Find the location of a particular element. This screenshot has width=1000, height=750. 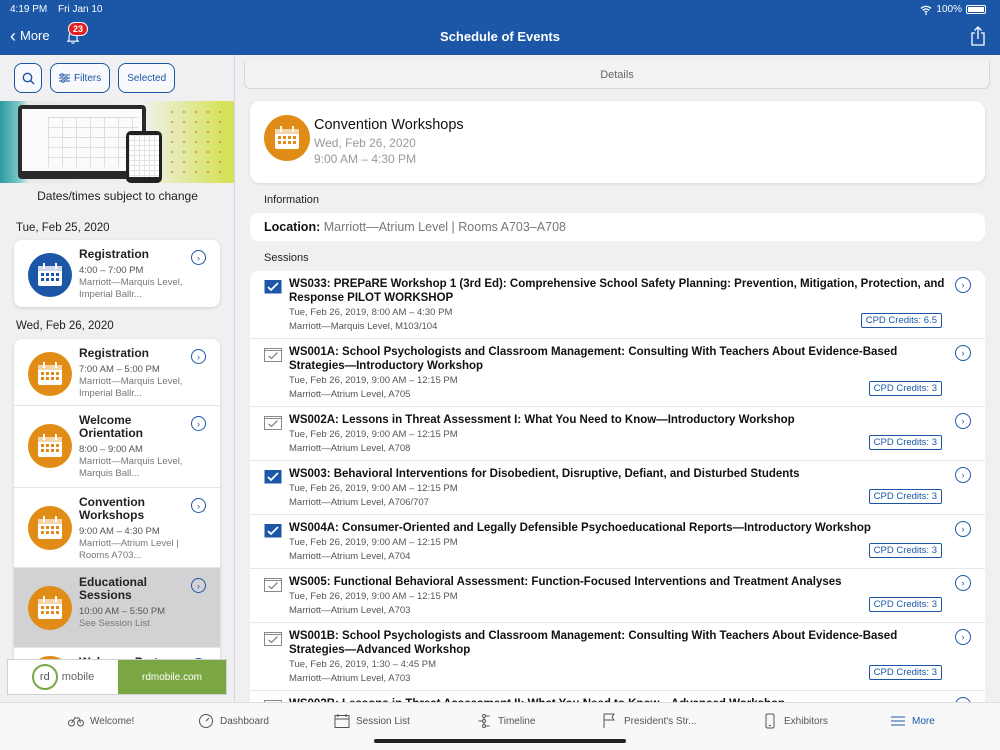

tab-label: Dashboard is located at coordinates (244, 721).